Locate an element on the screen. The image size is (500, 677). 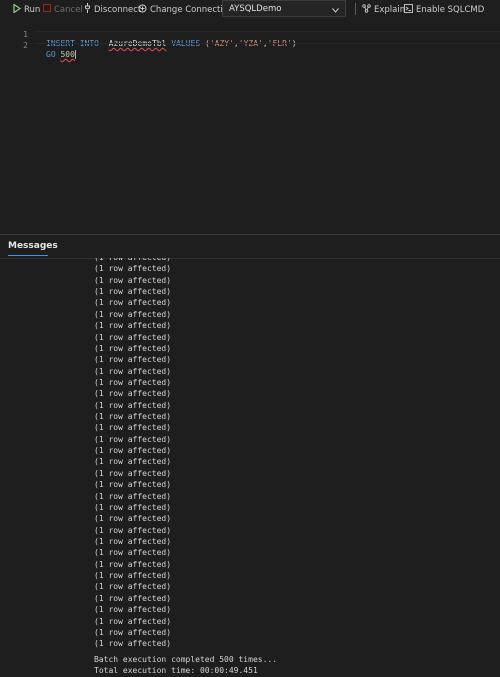
cancel-button: Cancel is located at coordinates (63, 9).